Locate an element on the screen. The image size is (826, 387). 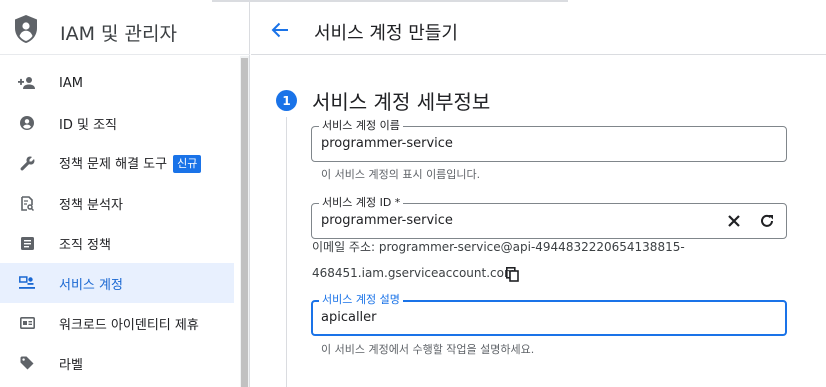
header-divider is located at coordinates (538, 54).